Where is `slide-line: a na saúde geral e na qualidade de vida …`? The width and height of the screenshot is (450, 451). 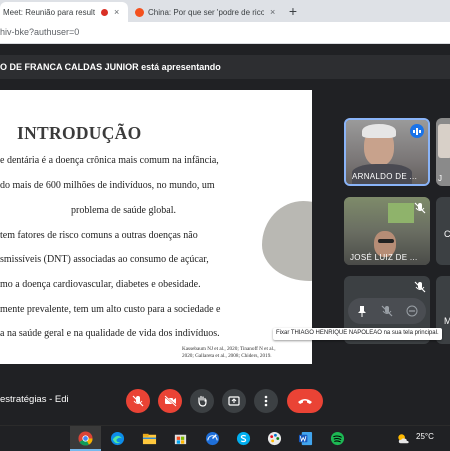
slide-line: a na saúde geral e na qualidade de vida … is located at coordinates (110, 333).